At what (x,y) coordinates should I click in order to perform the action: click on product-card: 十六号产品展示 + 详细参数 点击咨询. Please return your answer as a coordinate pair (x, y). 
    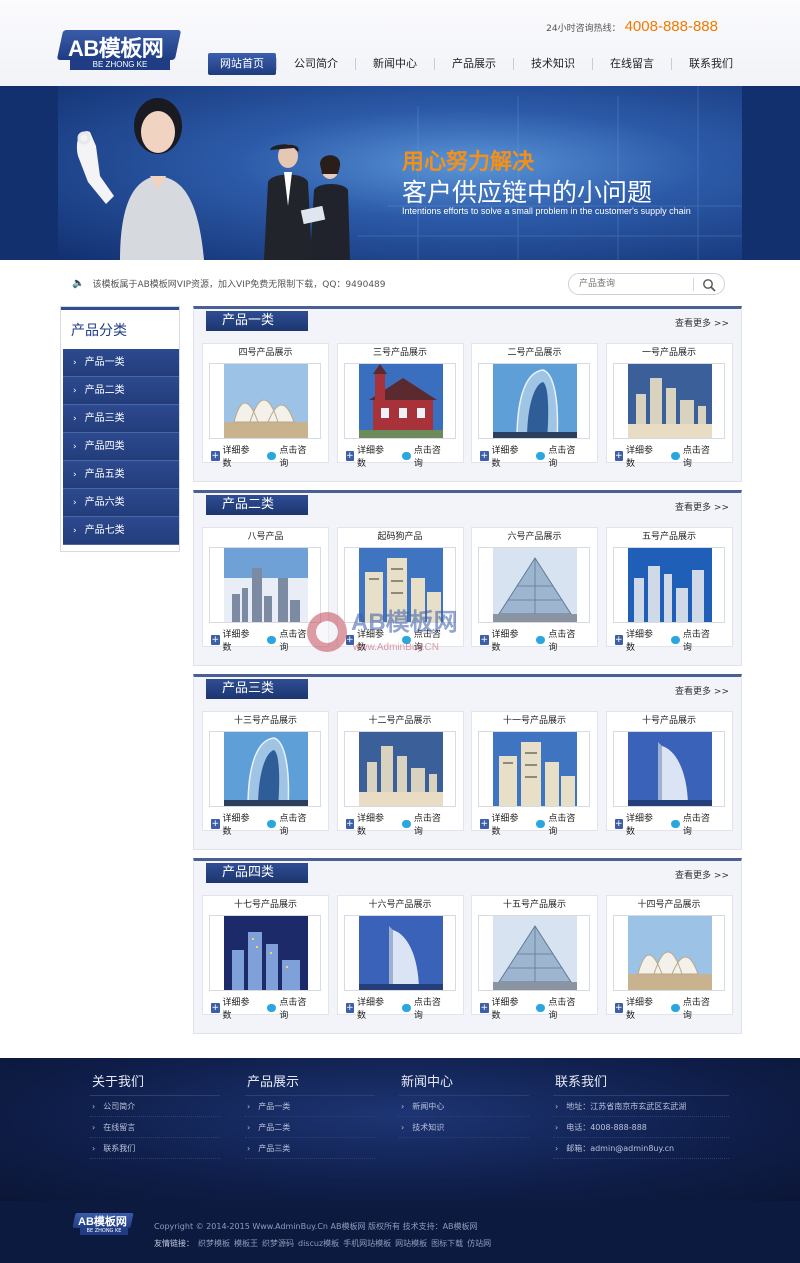
    Looking at the image, I should click on (400, 958).